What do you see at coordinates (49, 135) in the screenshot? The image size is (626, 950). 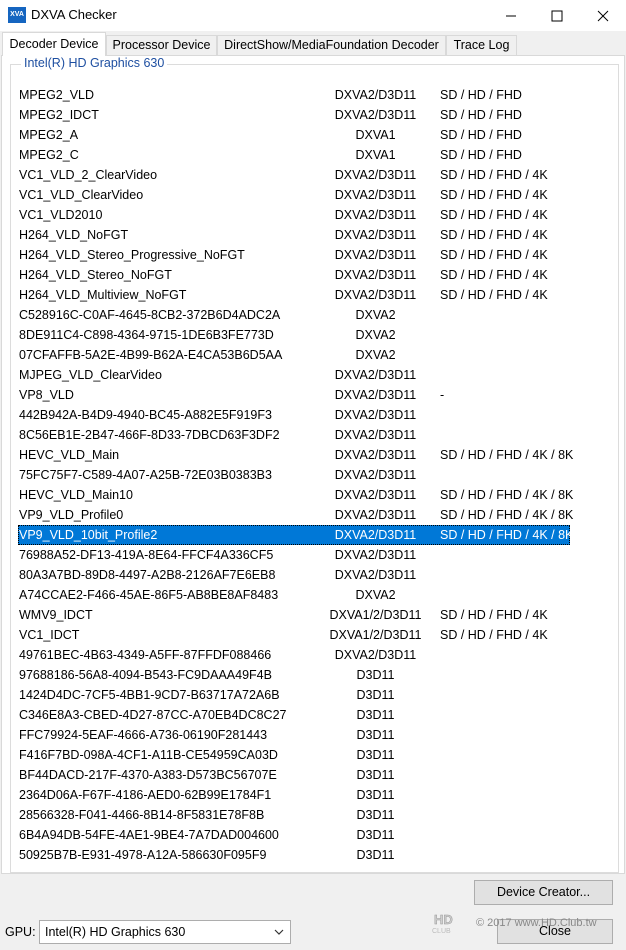 I see `decoder-name: MPEG2_A` at bounding box center [49, 135].